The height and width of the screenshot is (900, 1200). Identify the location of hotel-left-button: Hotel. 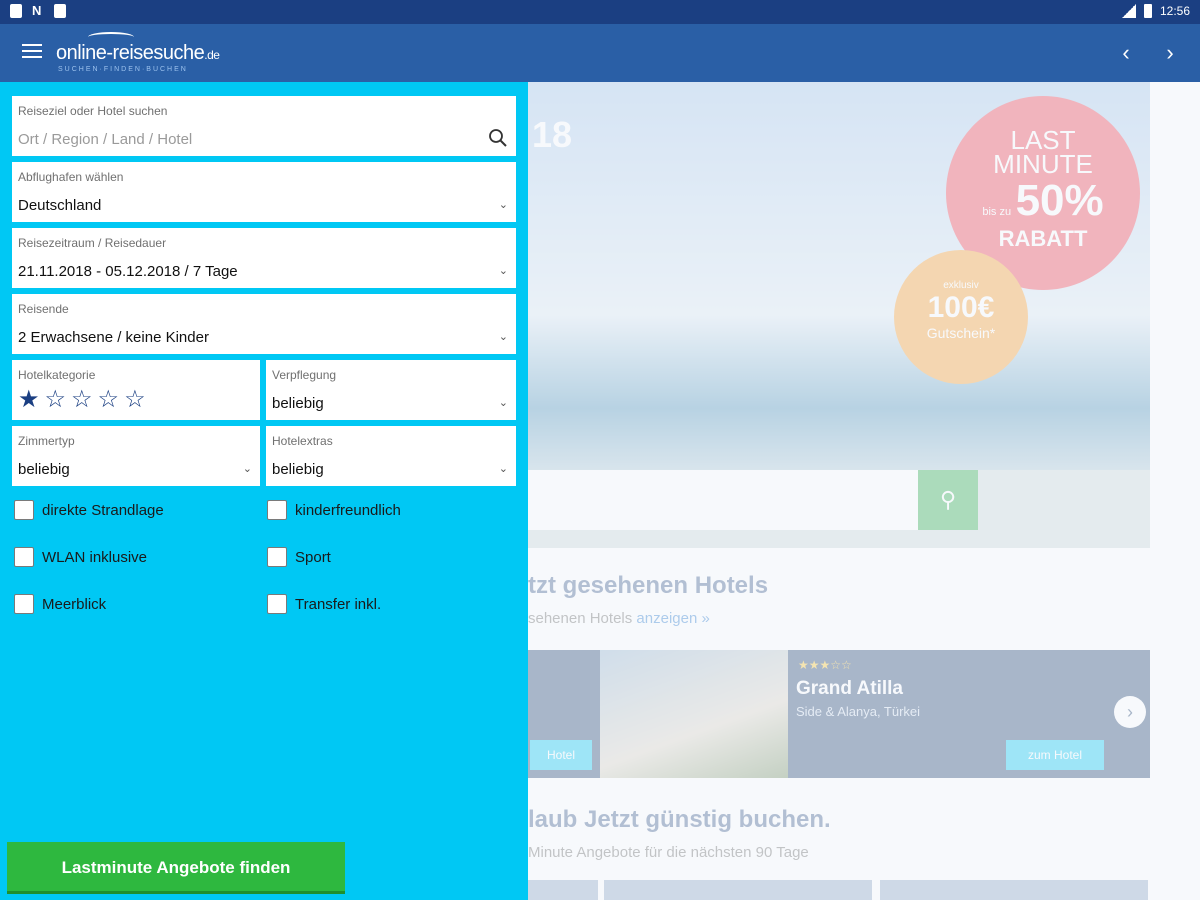
(561, 755).